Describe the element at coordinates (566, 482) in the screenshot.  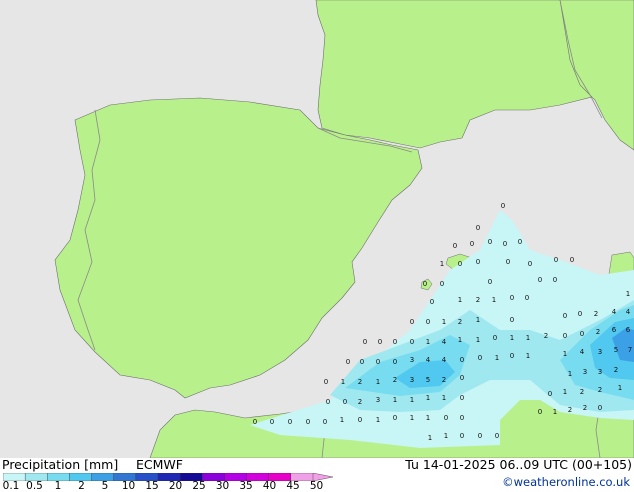
I see `credit-link: ©weatheronline.co.uk` at that location.